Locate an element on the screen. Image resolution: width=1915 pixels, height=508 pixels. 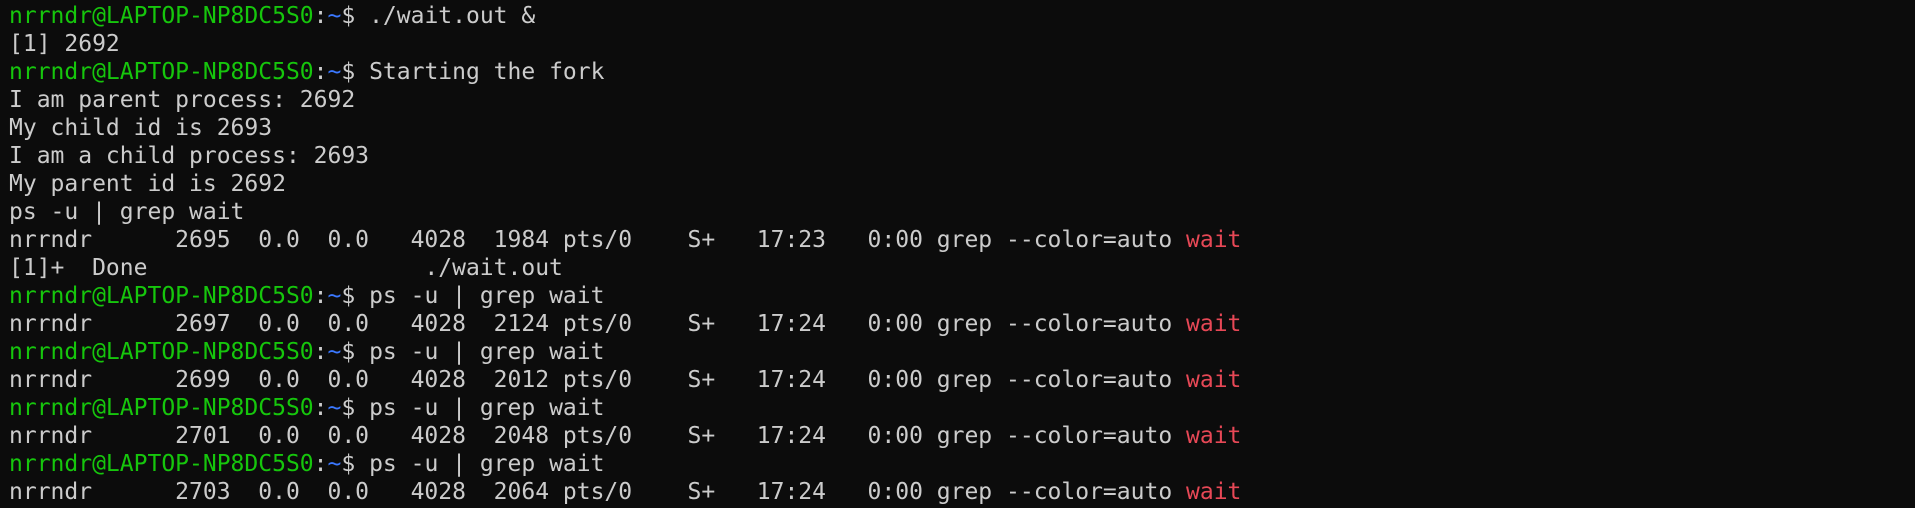
prompt-command: Starting the fork is located at coordinates (487, 72).